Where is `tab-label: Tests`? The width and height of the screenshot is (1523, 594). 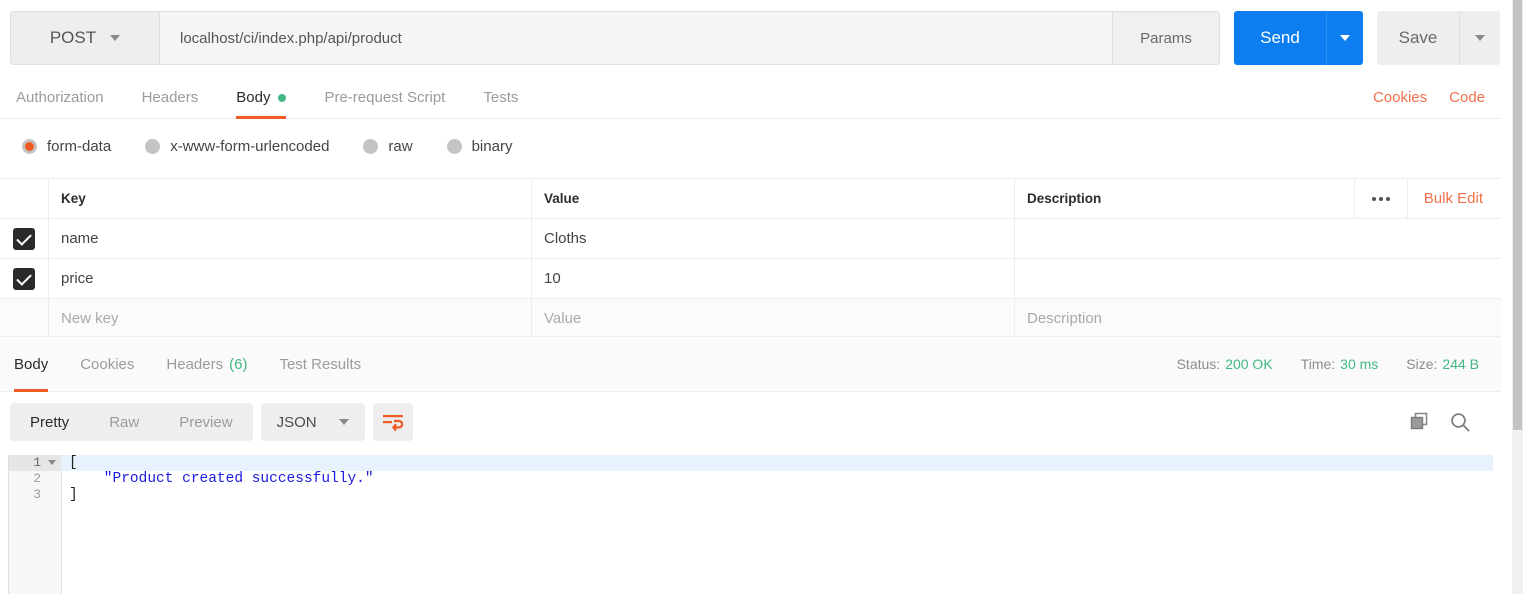
tab-label: Tests is located at coordinates (501, 97).